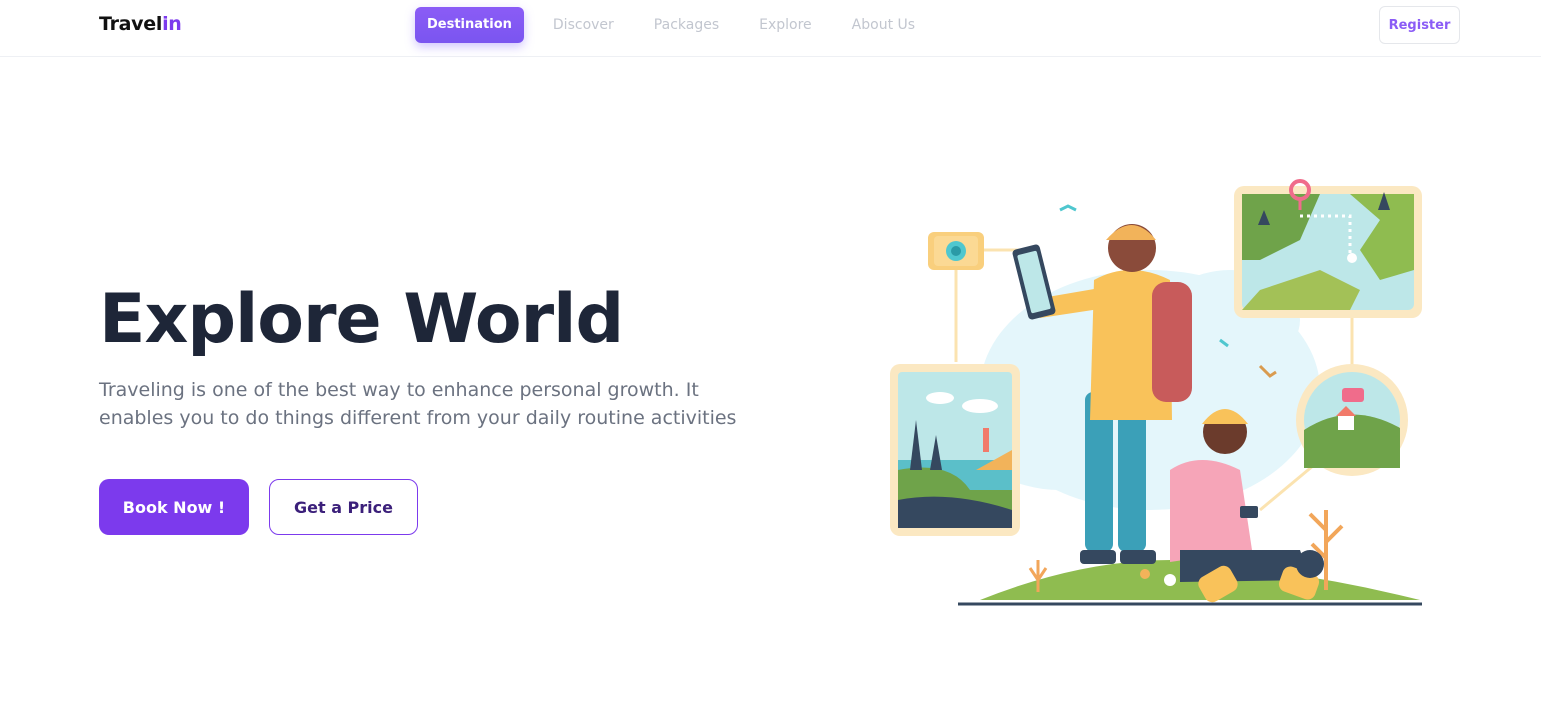 The image size is (1541, 703). What do you see at coordinates (131, 24) in the screenshot?
I see `logo-main: Travel` at bounding box center [131, 24].